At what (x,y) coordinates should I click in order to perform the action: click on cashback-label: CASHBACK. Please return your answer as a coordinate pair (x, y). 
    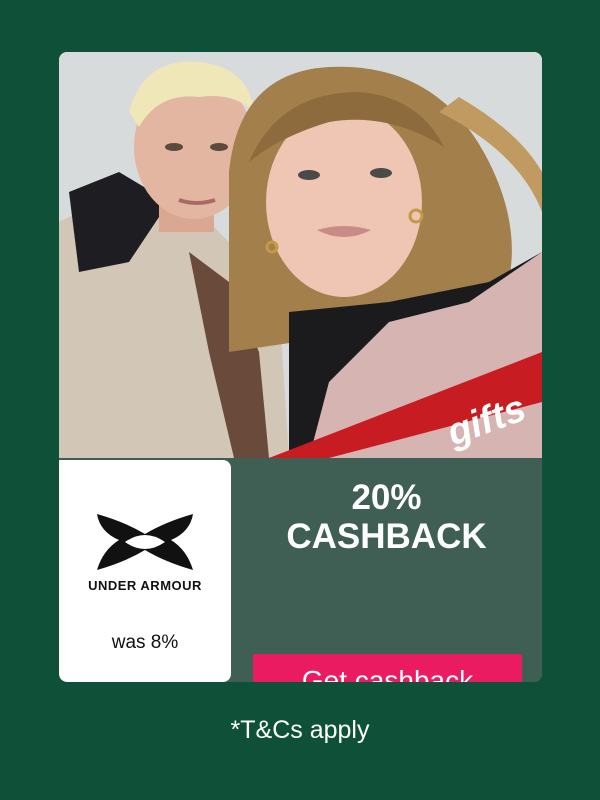
    Looking at the image, I should click on (386, 536).